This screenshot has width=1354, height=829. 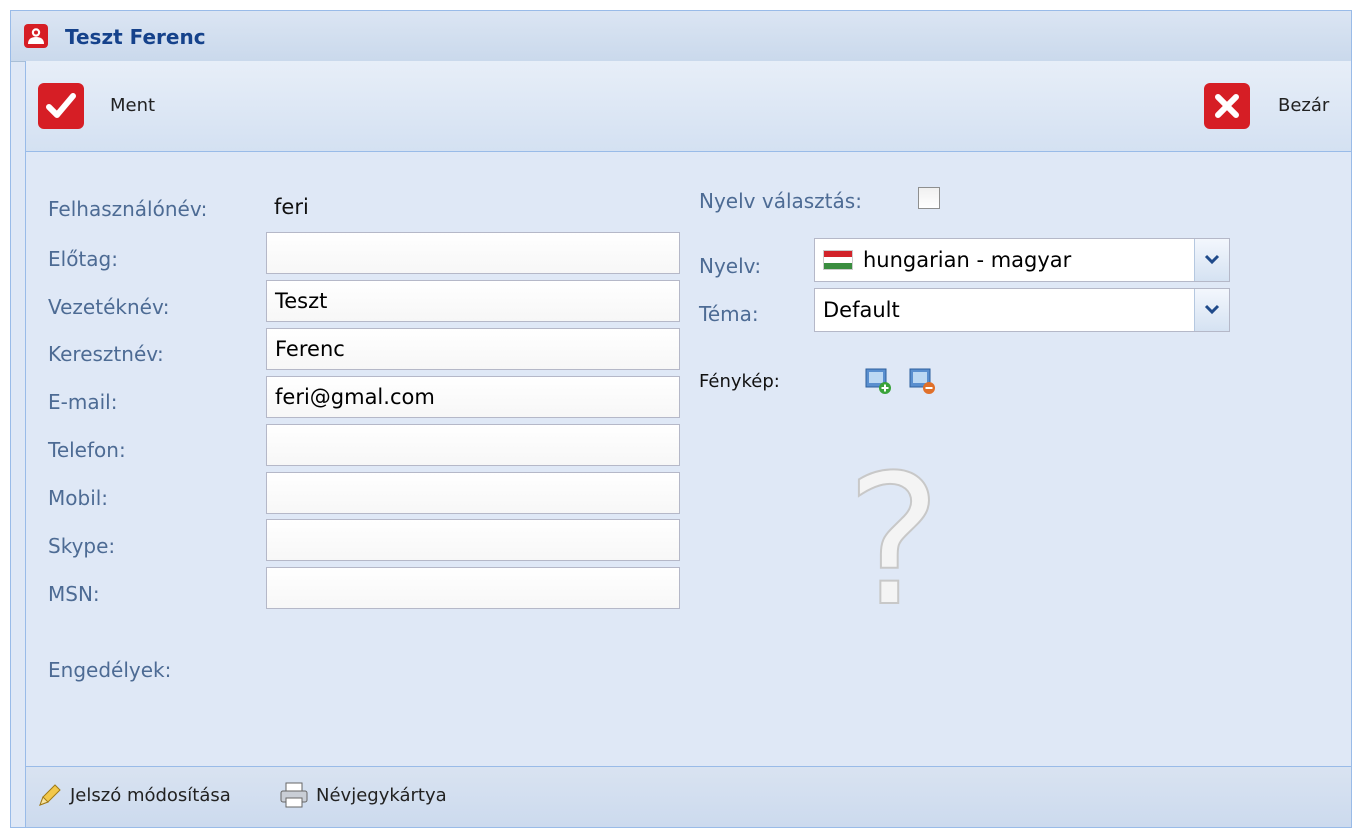 I want to click on firstname-label: Keresztnév:, so click(x=106, y=354).